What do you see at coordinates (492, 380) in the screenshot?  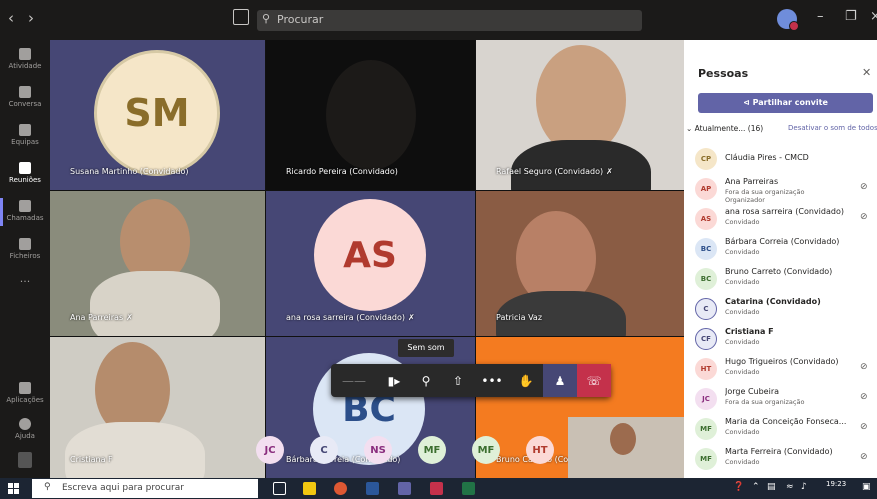 I see `more-actions-button: •••` at bounding box center [492, 380].